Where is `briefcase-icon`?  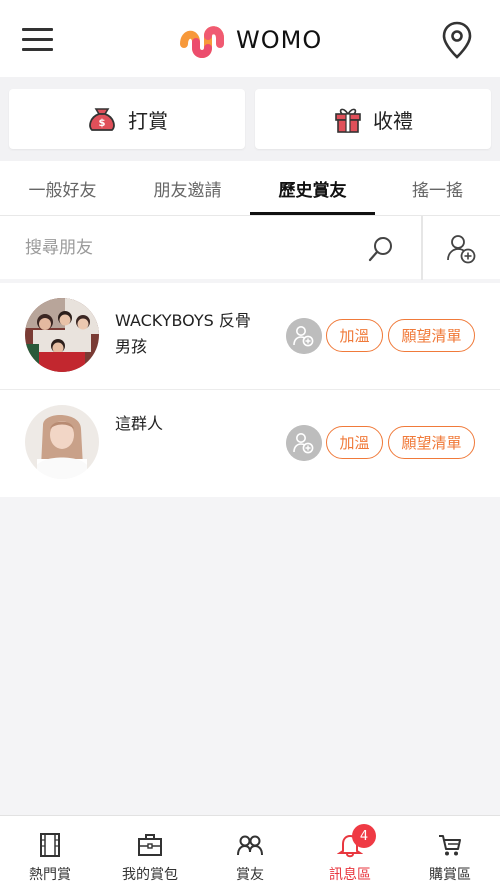 briefcase-icon is located at coordinates (150, 845).